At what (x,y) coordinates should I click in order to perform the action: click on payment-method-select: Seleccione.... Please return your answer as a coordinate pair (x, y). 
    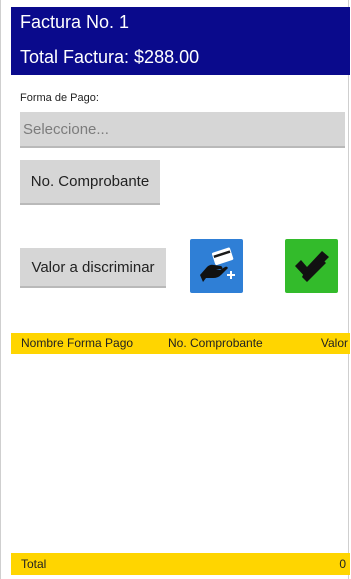
    Looking at the image, I should click on (182, 130).